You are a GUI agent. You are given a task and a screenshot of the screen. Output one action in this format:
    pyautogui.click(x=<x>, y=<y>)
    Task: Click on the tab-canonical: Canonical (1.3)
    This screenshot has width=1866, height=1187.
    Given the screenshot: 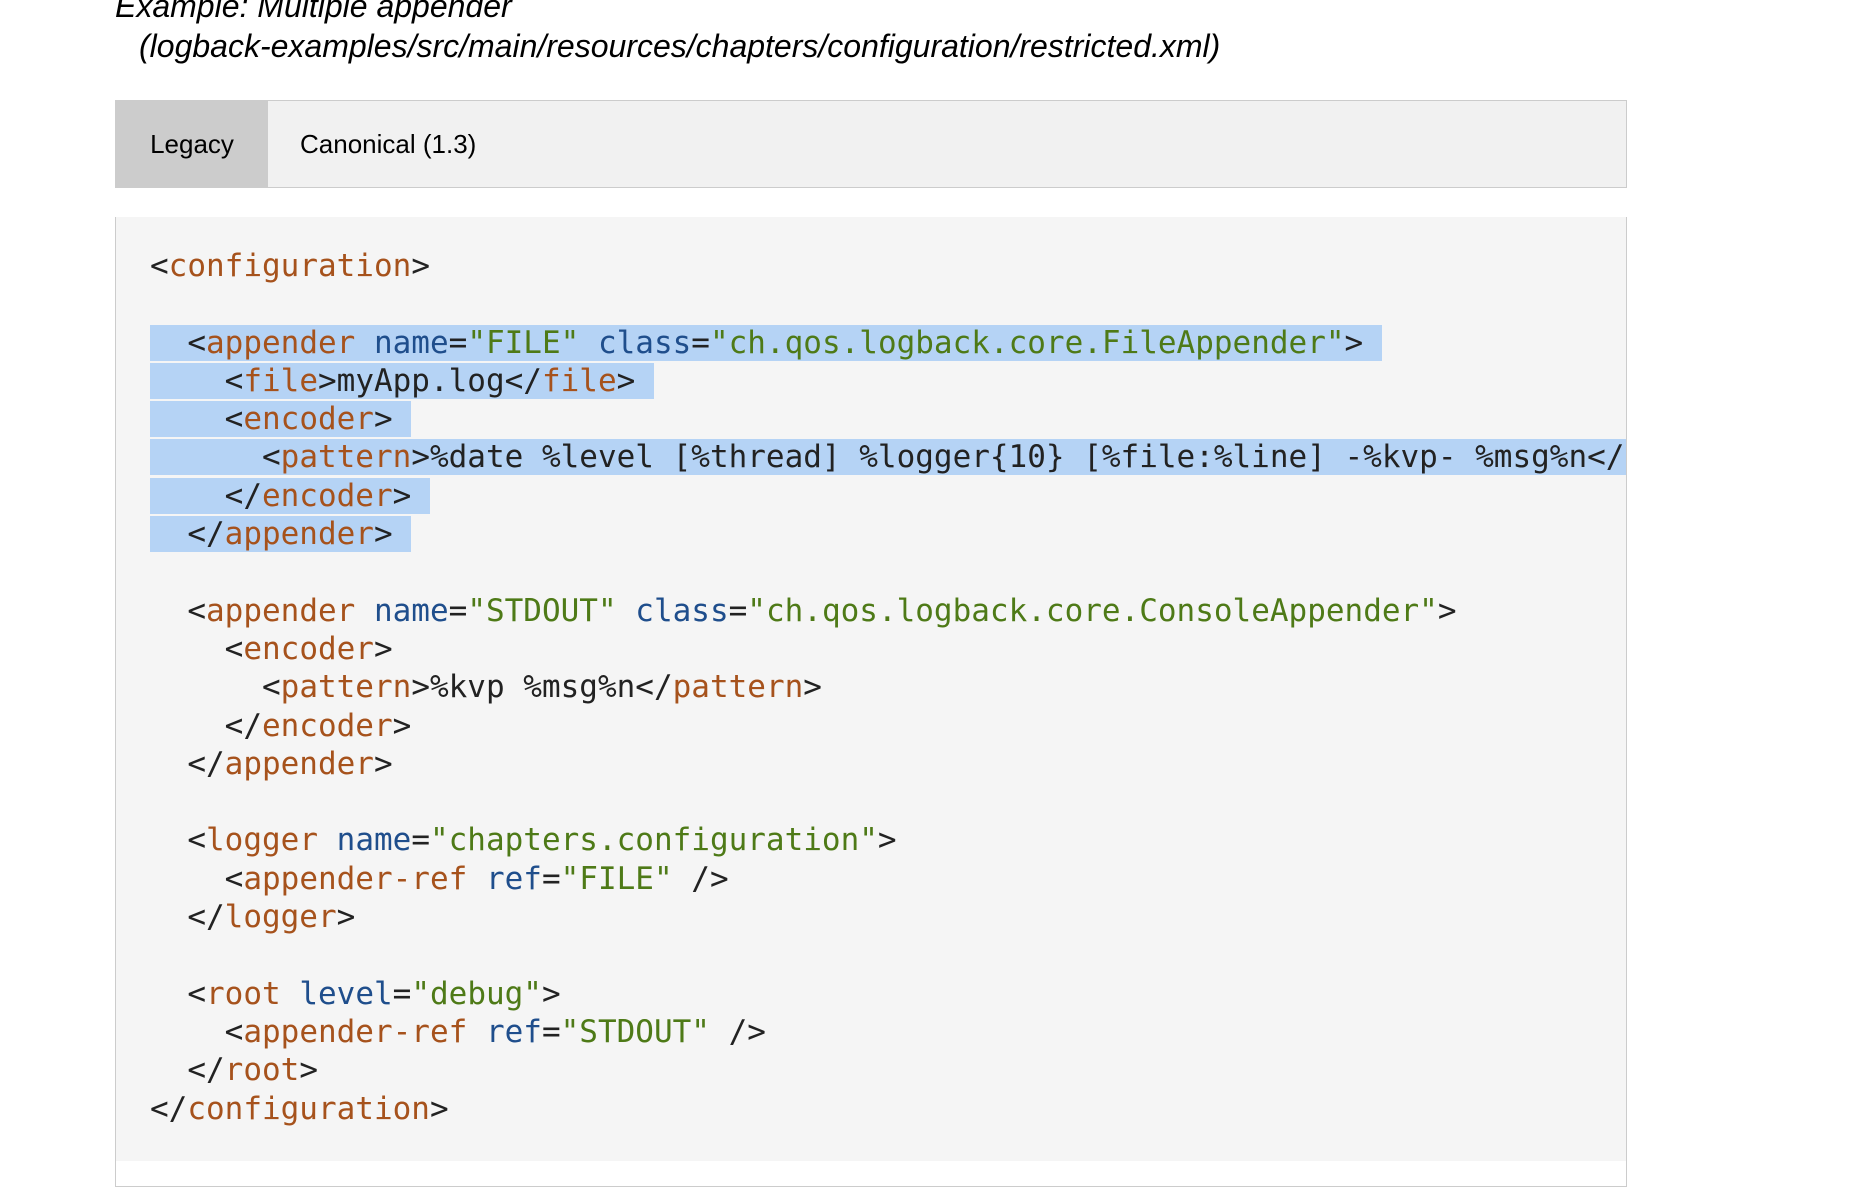 What is the action you would take?
    pyautogui.click(x=388, y=144)
    